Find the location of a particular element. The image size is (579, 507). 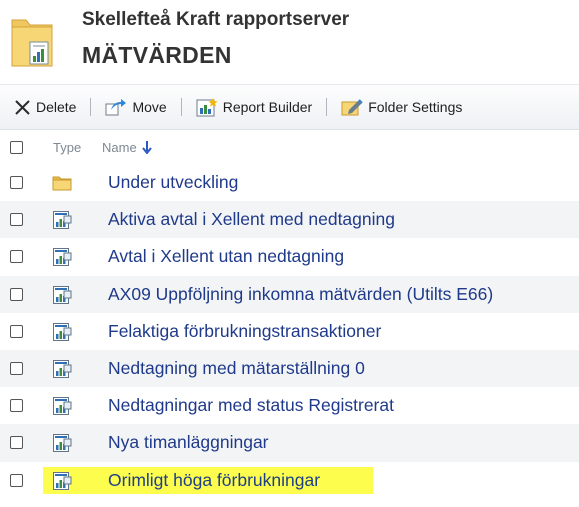

folder-icon is located at coordinates (62, 183).